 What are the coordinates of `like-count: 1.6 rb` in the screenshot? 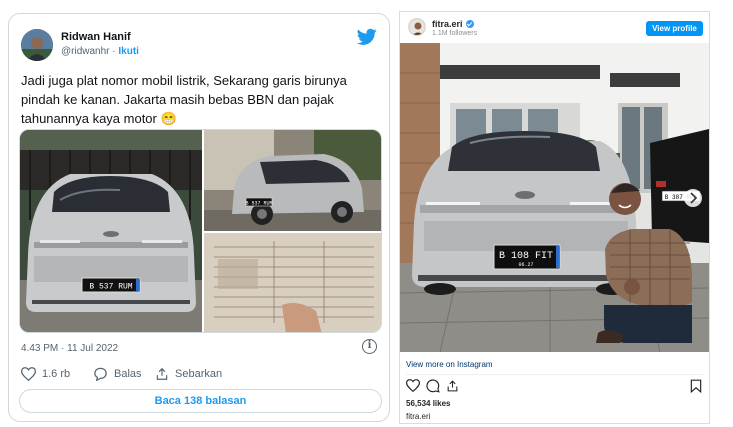 It's located at (56, 374).